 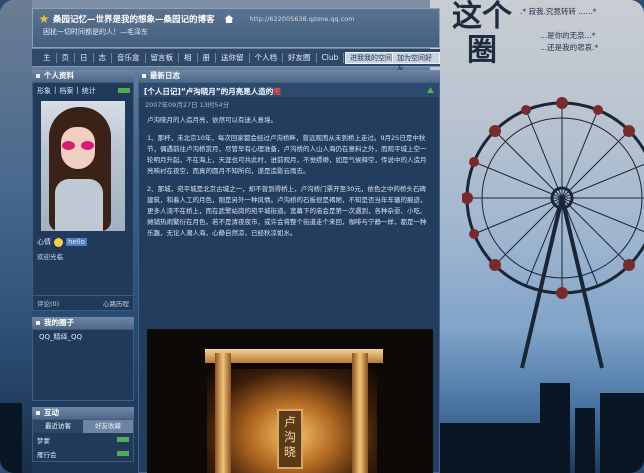 What do you see at coordinates (83, 323) in the screenshot?
I see `friends-panel-title: 我的圈子` at bounding box center [83, 323].